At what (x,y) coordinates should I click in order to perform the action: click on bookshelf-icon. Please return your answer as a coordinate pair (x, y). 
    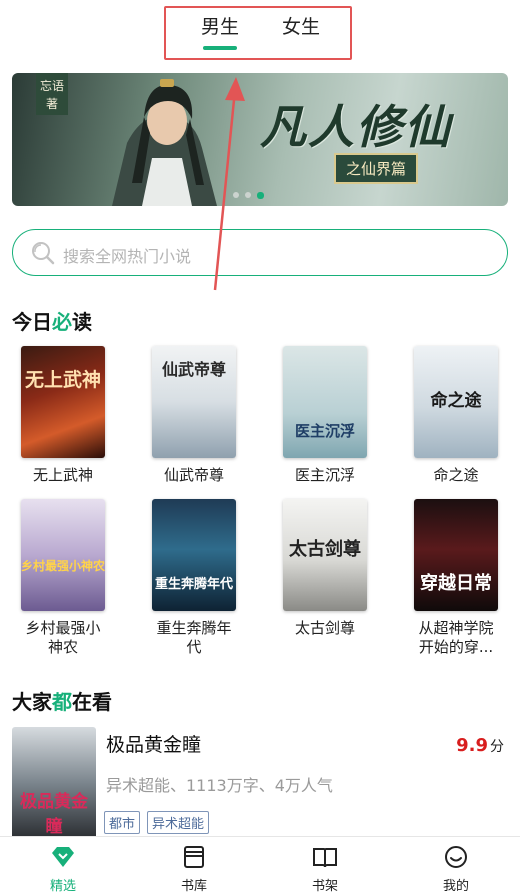
    Looking at the image, I should click on (325, 858).